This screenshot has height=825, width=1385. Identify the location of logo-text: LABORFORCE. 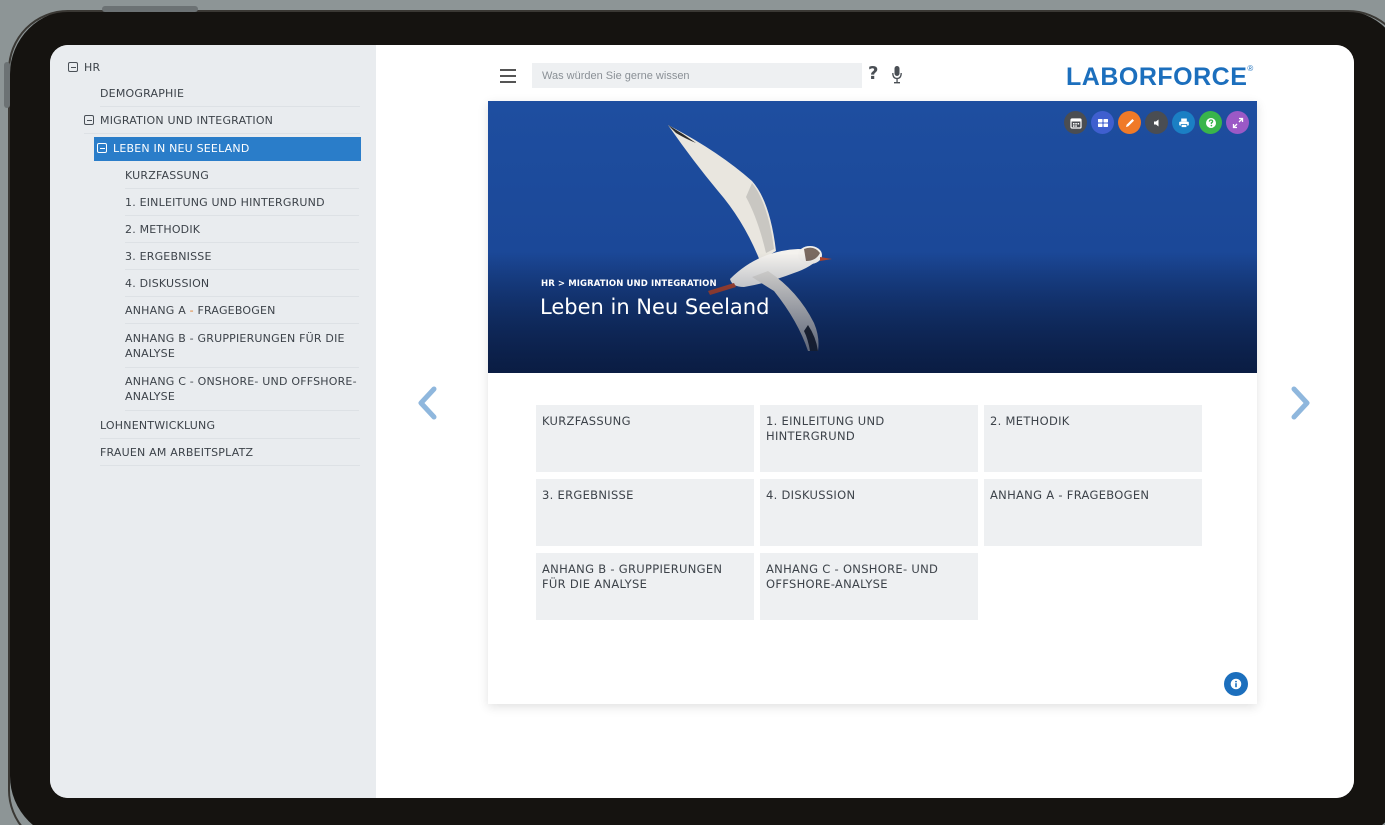
(1157, 77).